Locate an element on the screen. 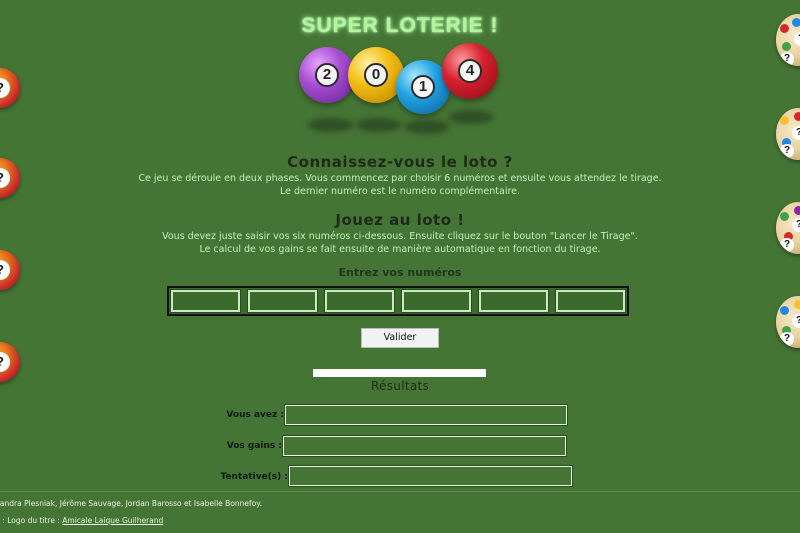  result-label-gains: Vos gains : is located at coordinates (254, 446).